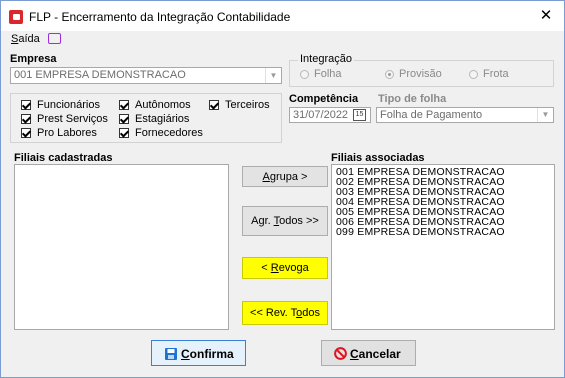  What do you see at coordinates (274, 268) in the screenshot?
I see `revoga-accel: R` at bounding box center [274, 268].